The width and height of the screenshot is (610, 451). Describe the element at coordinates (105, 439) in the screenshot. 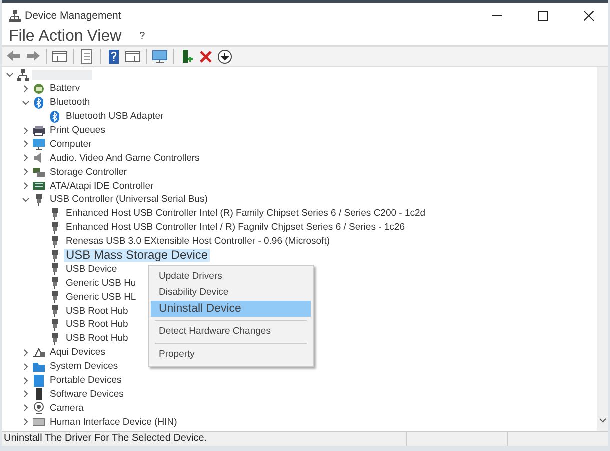

I see `status-text: Uninstall The Driver For The Selected Device.` at that location.